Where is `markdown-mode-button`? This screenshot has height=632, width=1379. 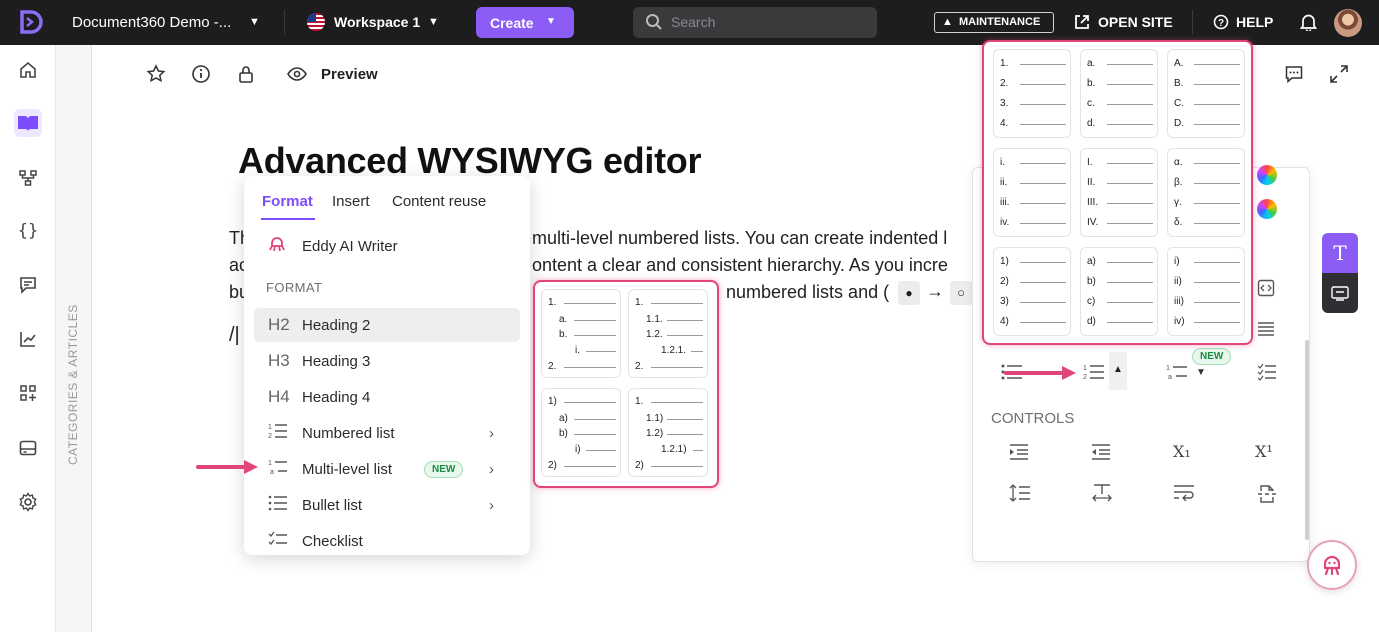 markdown-mode-button is located at coordinates (1340, 293).